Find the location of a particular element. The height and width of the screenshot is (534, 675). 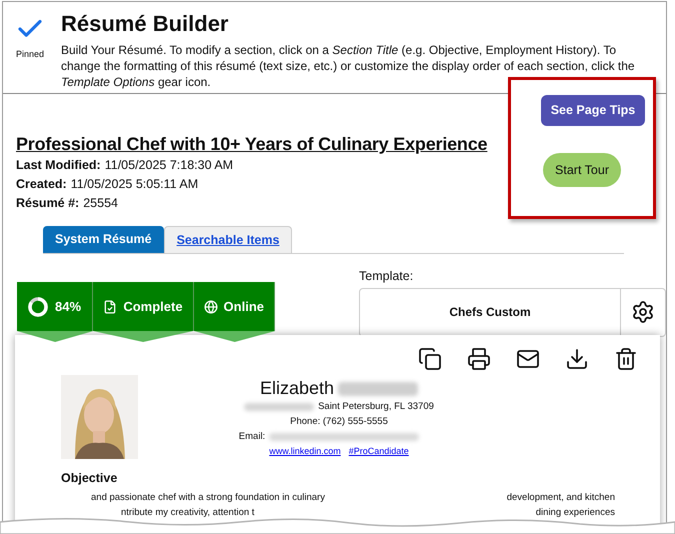

download-icon is located at coordinates (577, 359).